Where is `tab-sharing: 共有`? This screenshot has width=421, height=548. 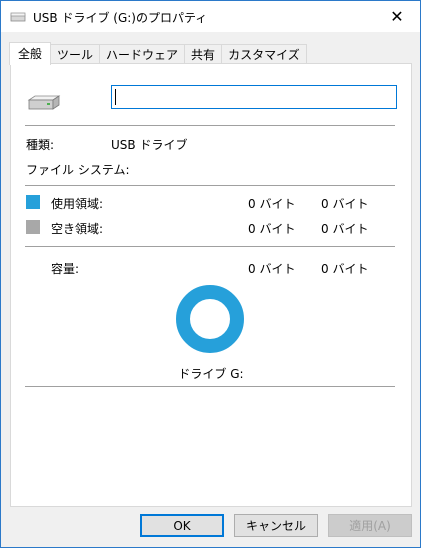 tab-sharing: 共有 is located at coordinates (203, 54).